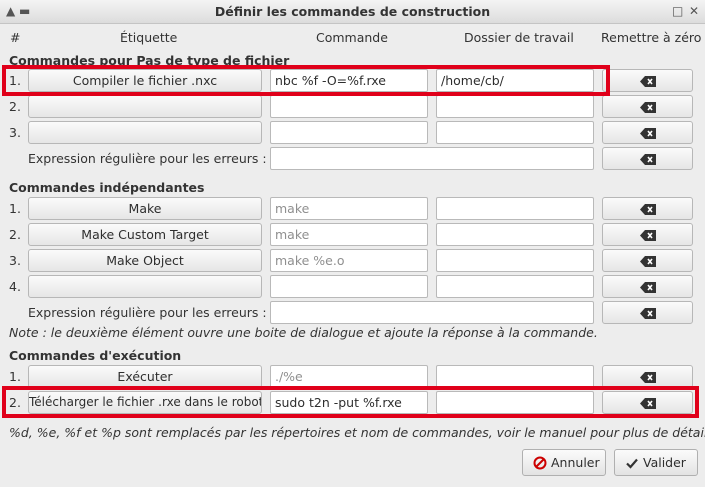 Image resolution: width=705 pixels, height=487 pixels. I want to click on section-filetype-header: Commandes pour Pas de type de fichier, so click(149, 60).